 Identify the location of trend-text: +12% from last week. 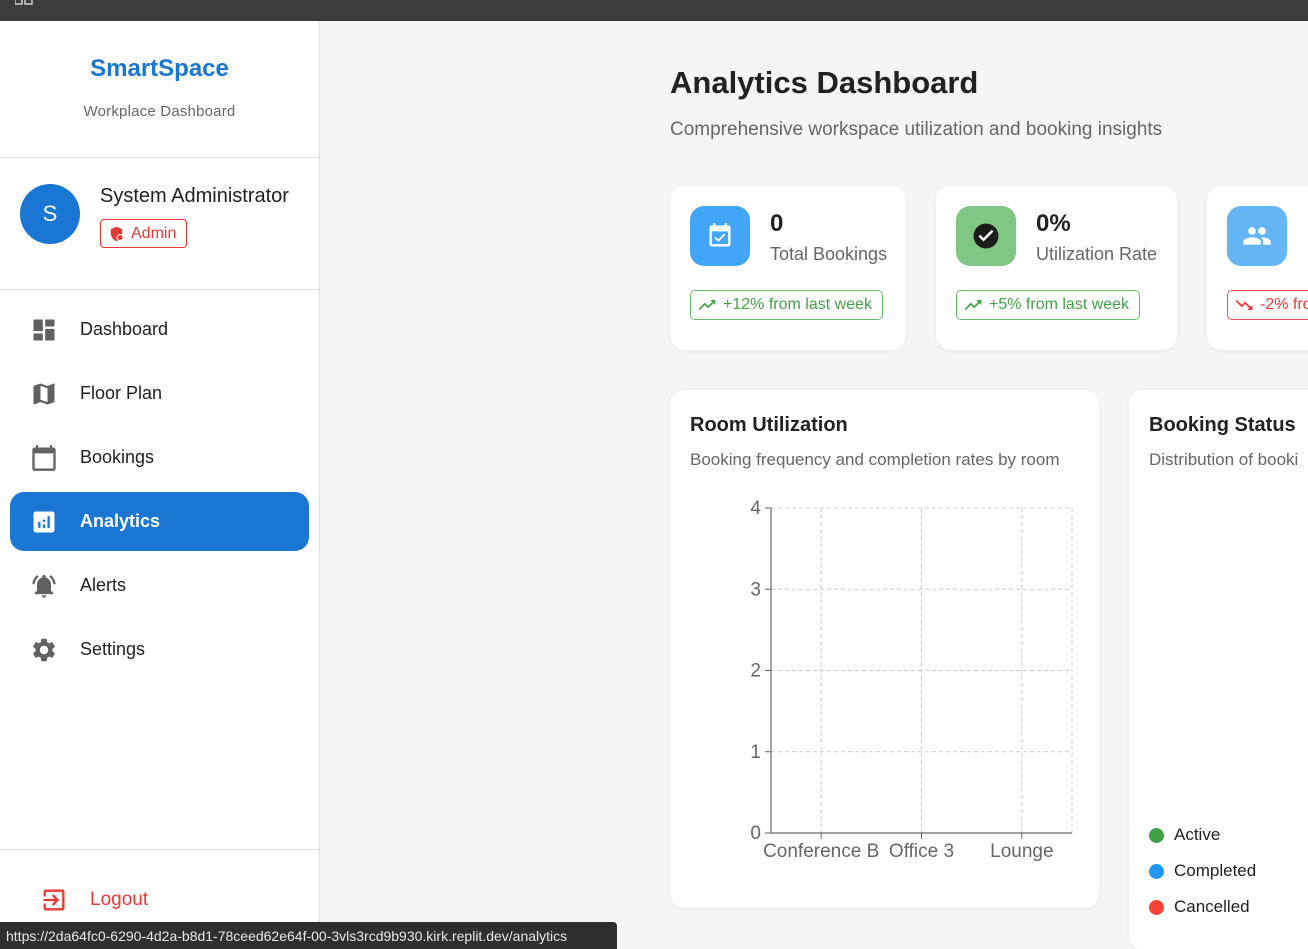
(797, 304).